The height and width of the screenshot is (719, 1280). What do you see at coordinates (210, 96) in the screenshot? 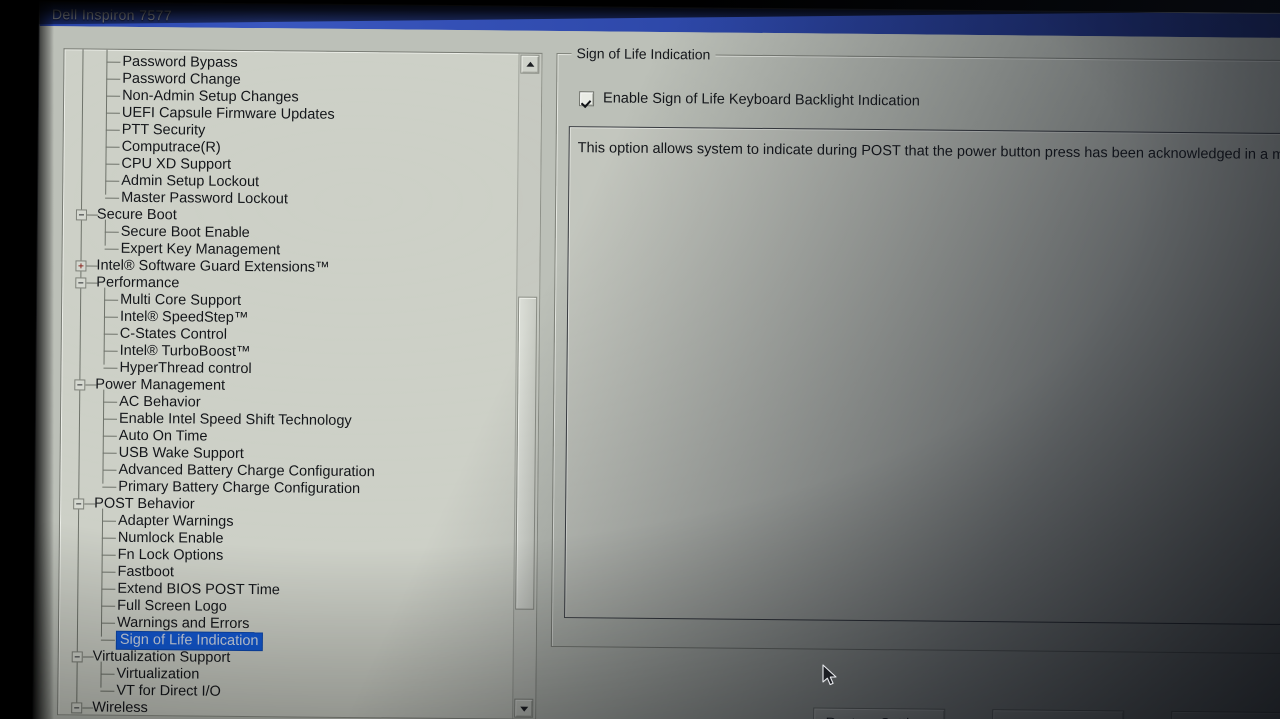
I see `tree-item-label: Non-Admin Setup Changes` at bounding box center [210, 96].